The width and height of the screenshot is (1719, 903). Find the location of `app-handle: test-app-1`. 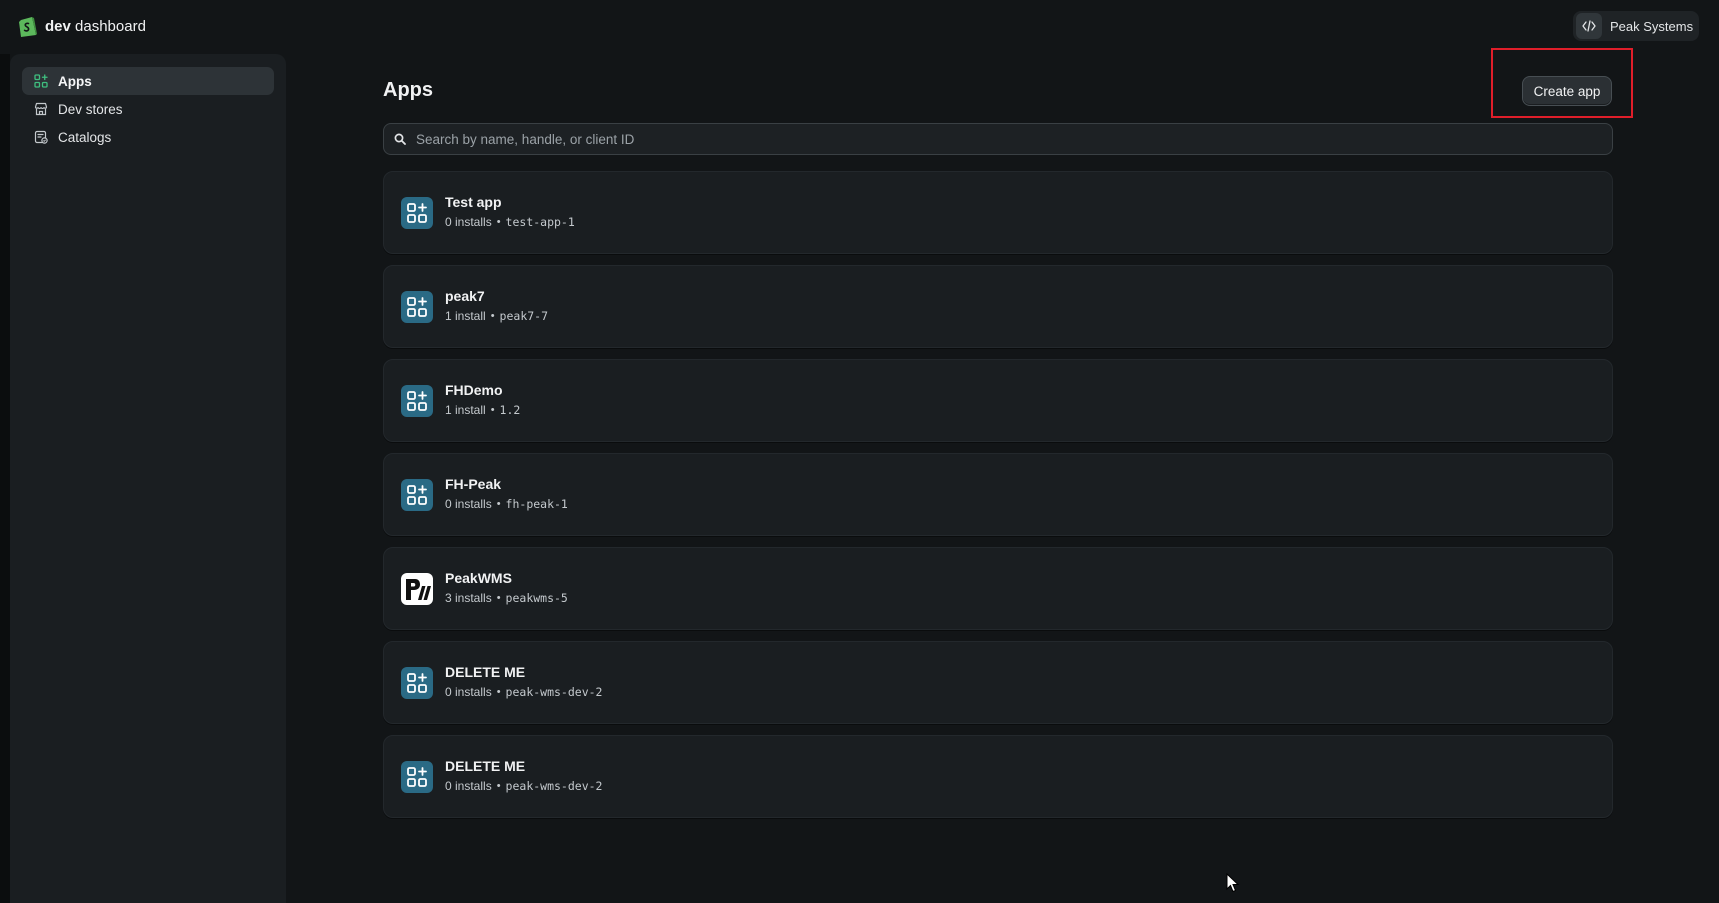

app-handle: test-app-1 is located at coordinates (540, 221).